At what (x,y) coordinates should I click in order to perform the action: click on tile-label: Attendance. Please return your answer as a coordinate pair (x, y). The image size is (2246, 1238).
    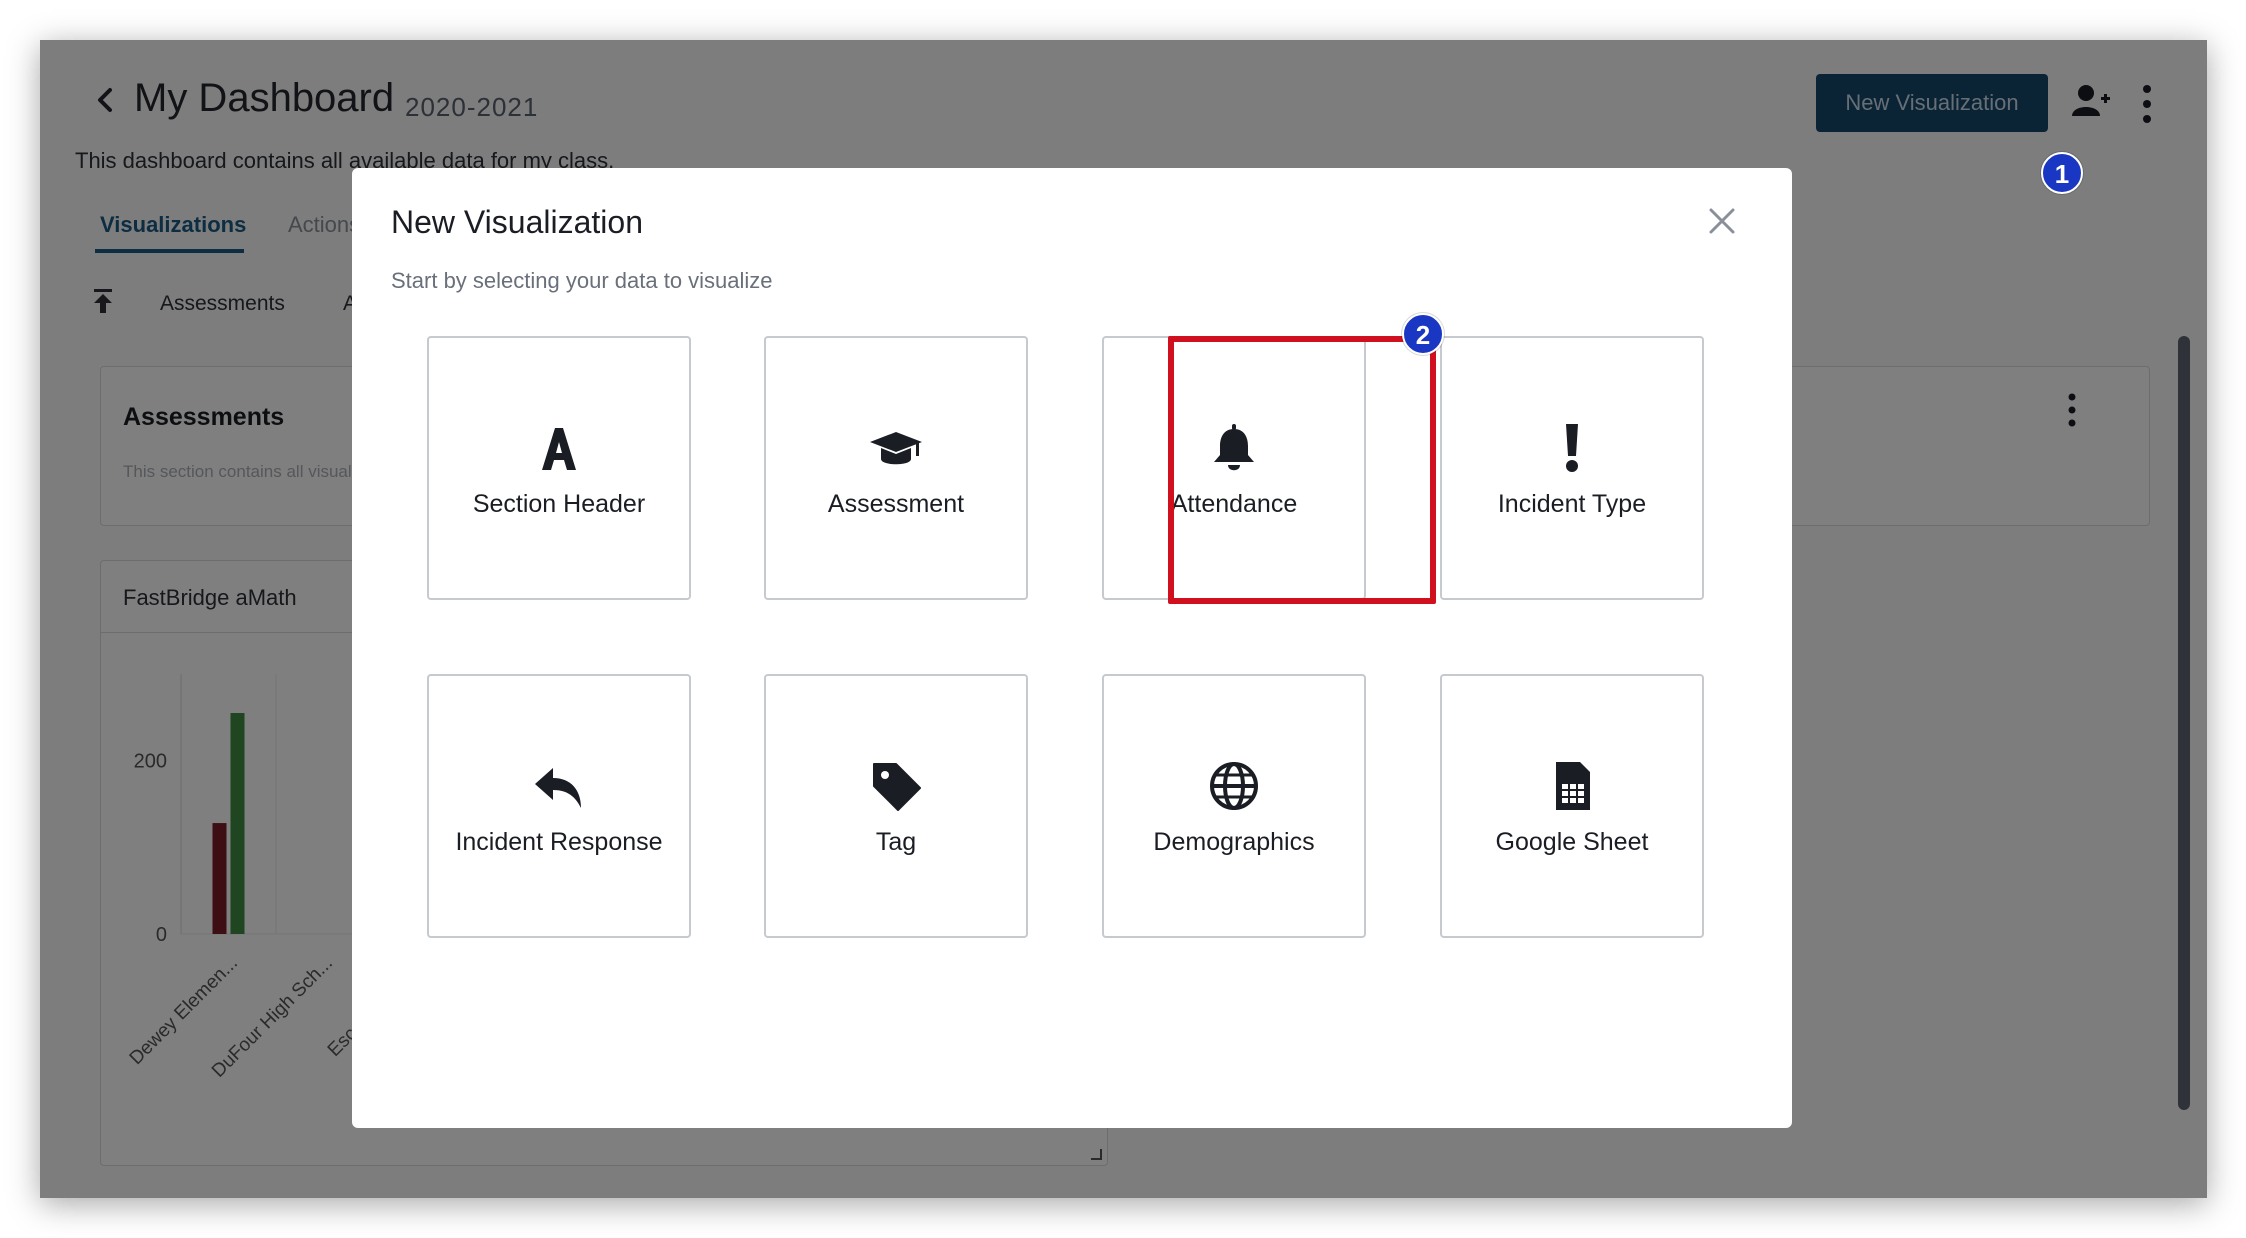
    Looking at the image, I should click on (1234, 504).